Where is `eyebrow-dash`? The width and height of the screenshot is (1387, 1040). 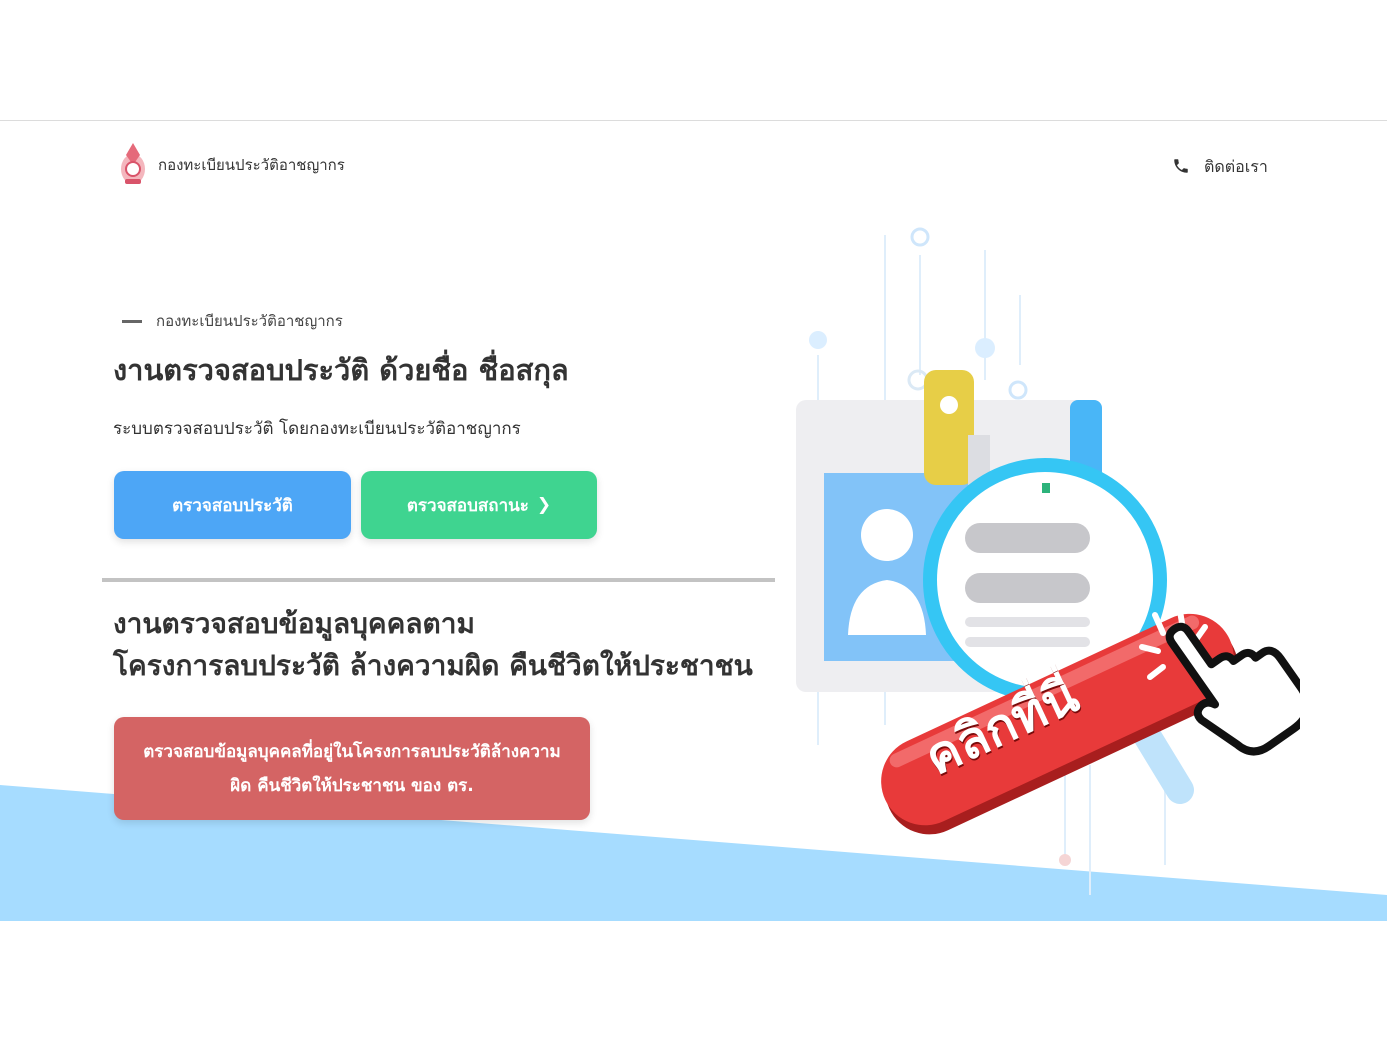
eyebrow-dash is located at coordinates (132, 321).